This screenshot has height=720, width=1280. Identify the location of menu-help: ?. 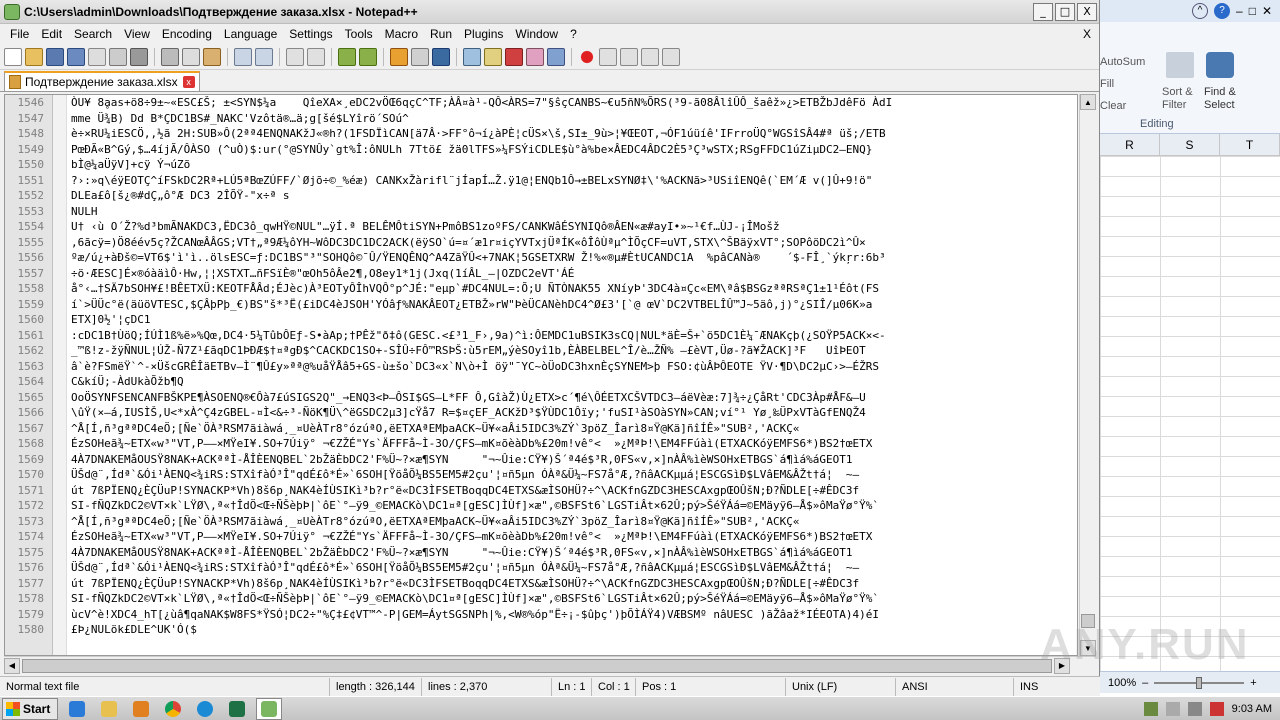
(573, 34).